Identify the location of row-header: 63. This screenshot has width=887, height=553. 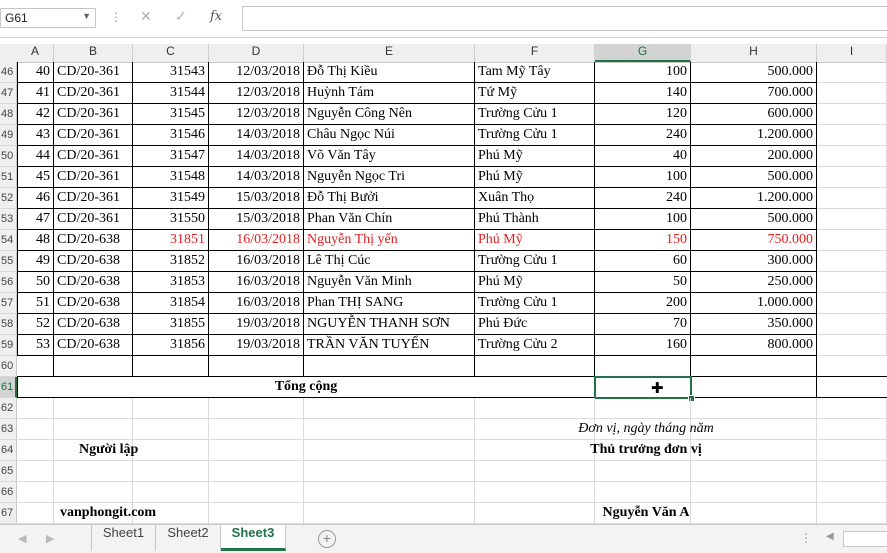
(8, 429).